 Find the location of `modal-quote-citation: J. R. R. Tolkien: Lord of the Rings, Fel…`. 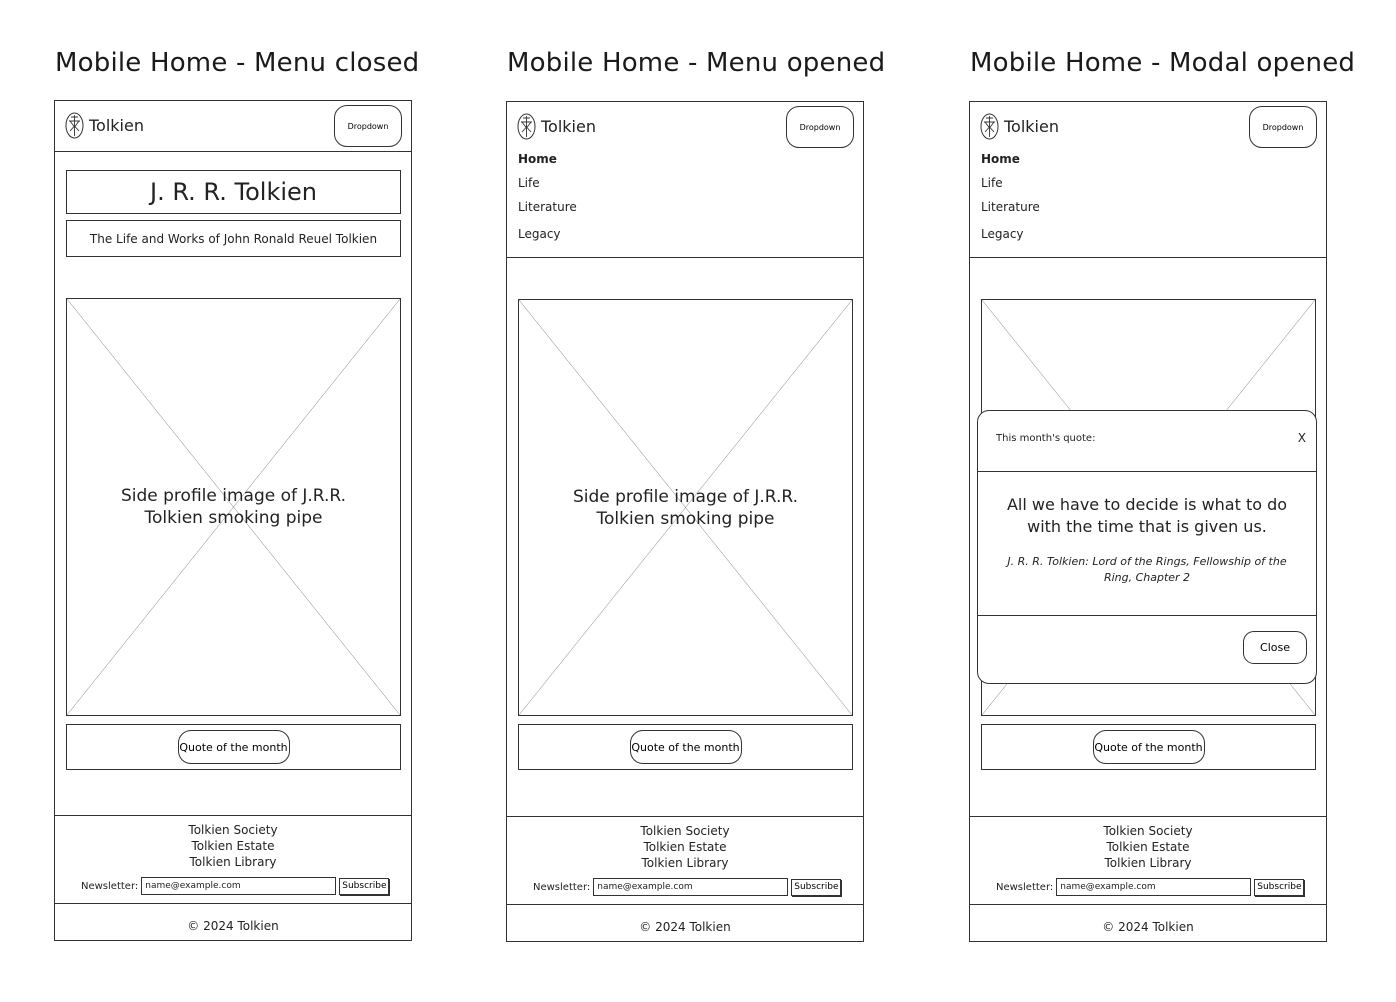

modal-quote-citation: J. R. R. Tolkien: Lord of the Rings, Fel… is located at coordinates (1147, 569).